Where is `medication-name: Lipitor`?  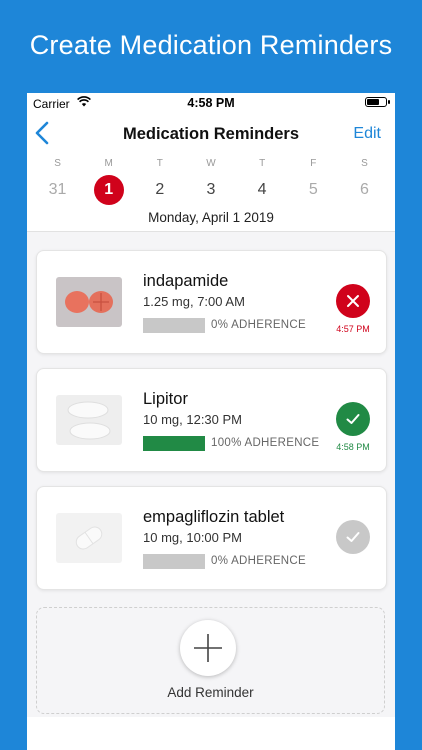
medication-name: Lipitor is located at coordinates (165, 399).